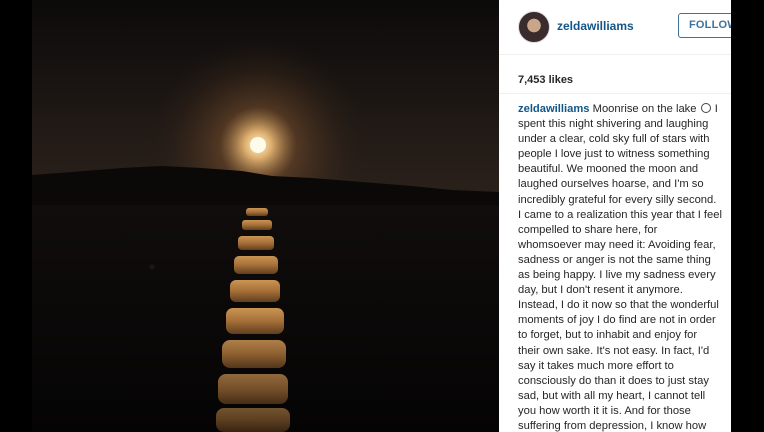 This screenshot has height=432, width=764. What do you see at coordinates (595, 26) in the screenshot?
I see `post-username: zeldawilliams` at bounding box center [595, 26].